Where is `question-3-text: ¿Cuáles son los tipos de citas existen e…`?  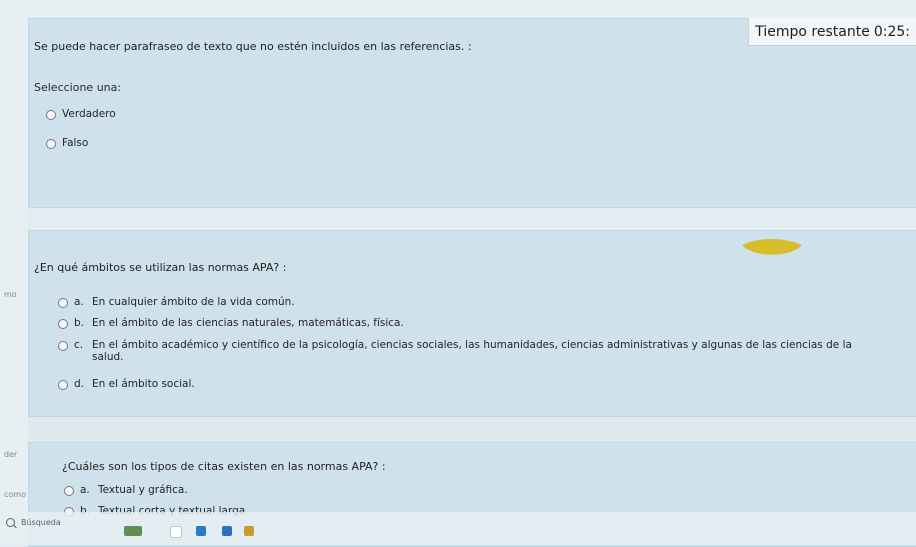
question-3-text: ¿Cuáles son los tipos de citas existen e… is located at coordinates (224, 466).